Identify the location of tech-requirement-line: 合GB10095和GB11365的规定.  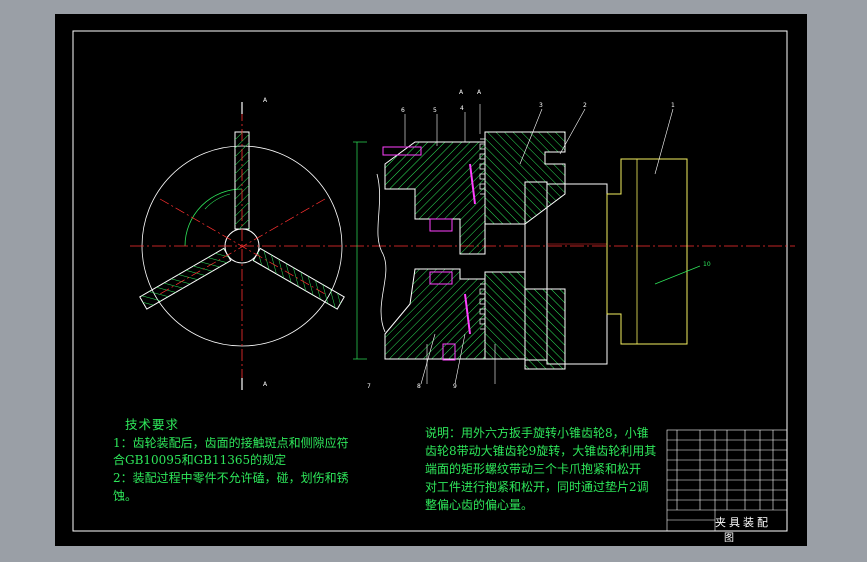
(200, 460).